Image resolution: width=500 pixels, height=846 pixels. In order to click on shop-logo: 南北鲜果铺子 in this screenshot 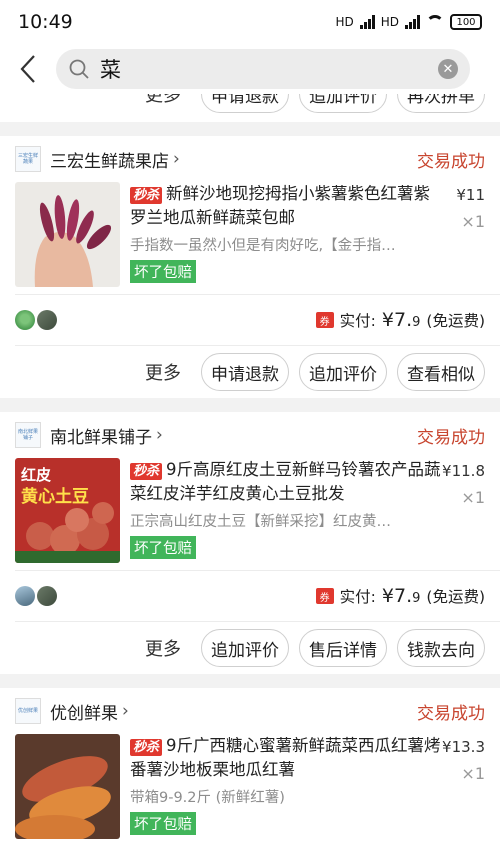, I will do `click(28, 435)`.